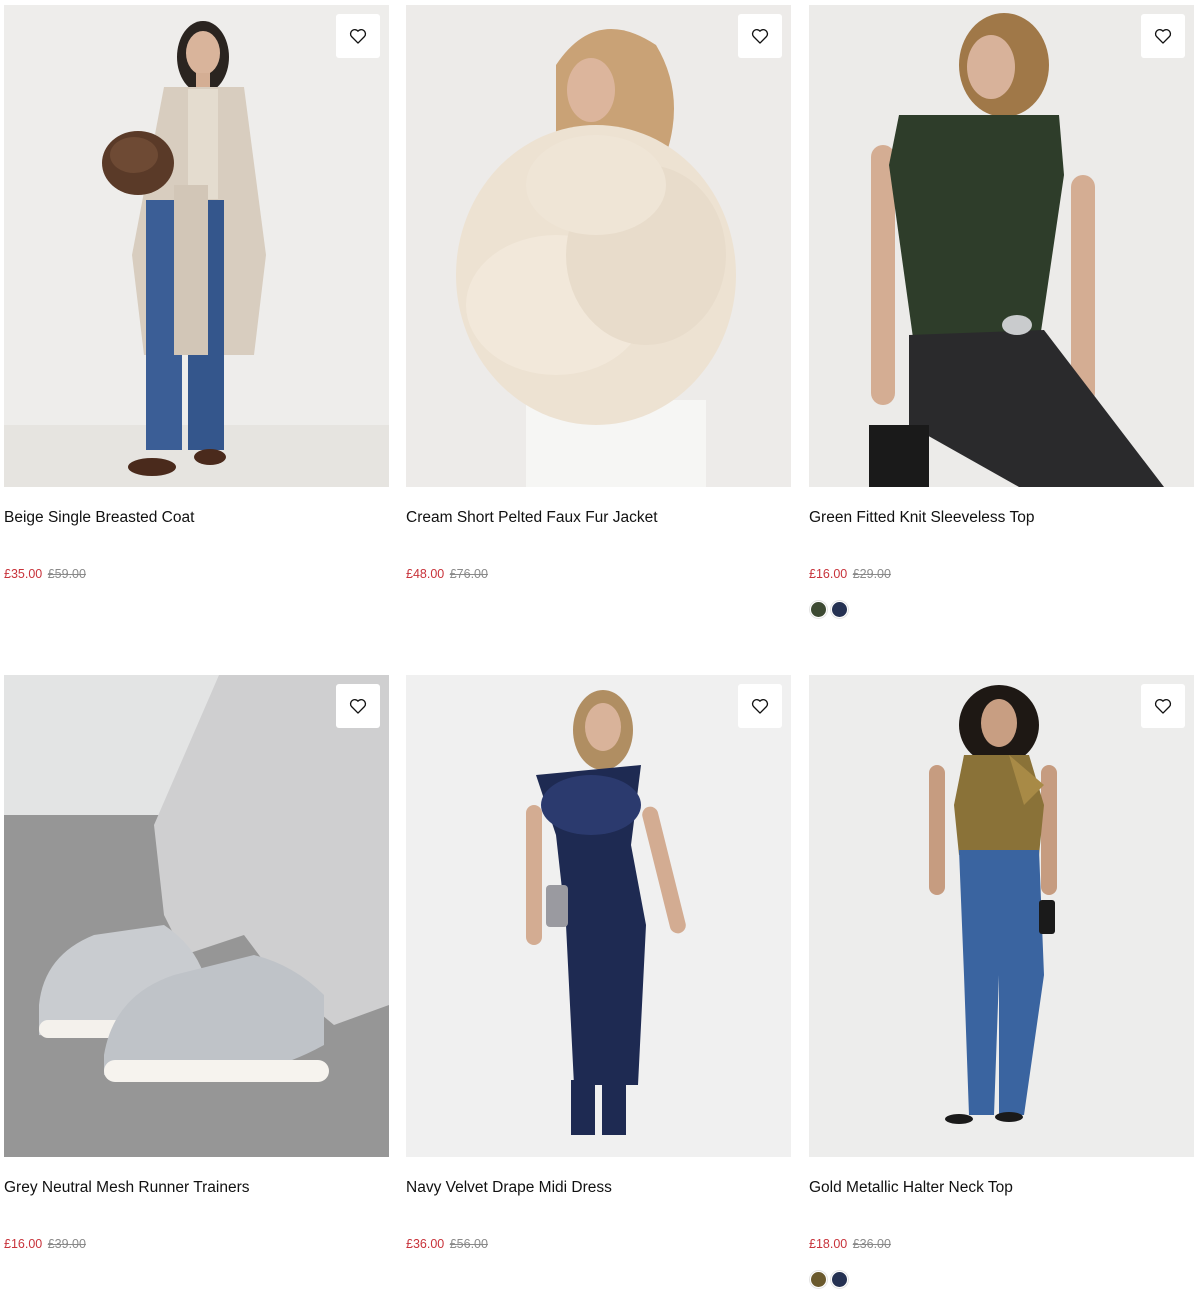  I want to click on original-price: £39.00, so click(66, 1244).